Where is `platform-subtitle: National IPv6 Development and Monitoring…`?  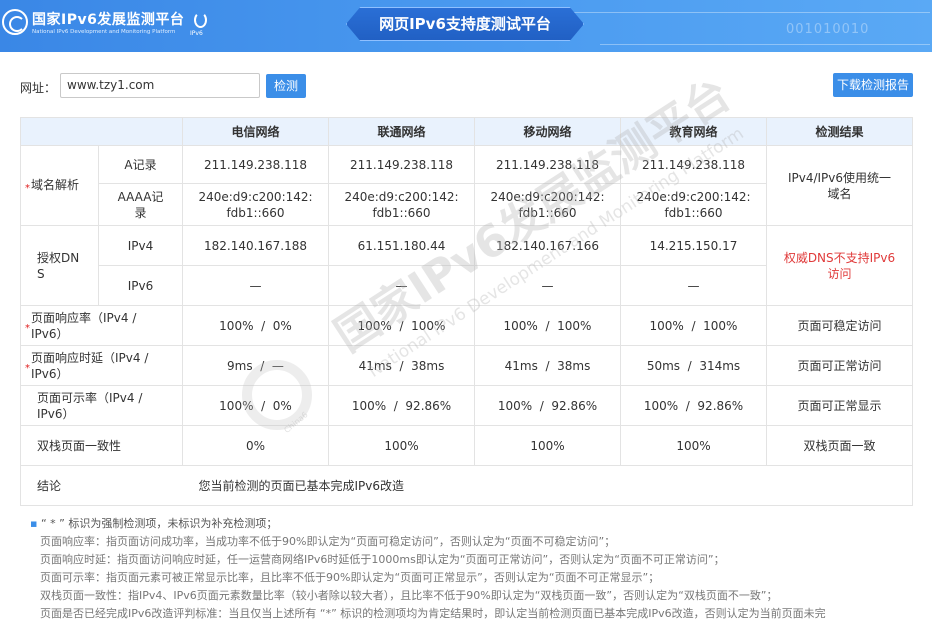
platform-subtitle: National IPv6 Development and Monitoring… is located at coordinates (104, 32).